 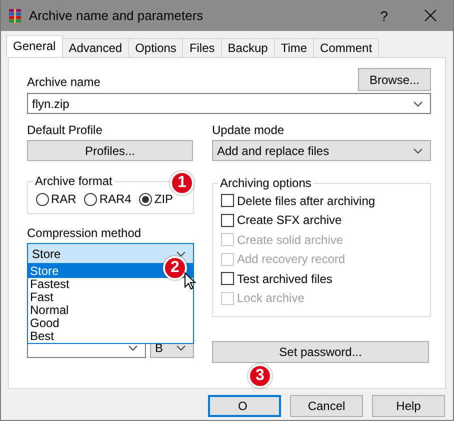 I want to click on books-icon, so click(x=15, y=16).